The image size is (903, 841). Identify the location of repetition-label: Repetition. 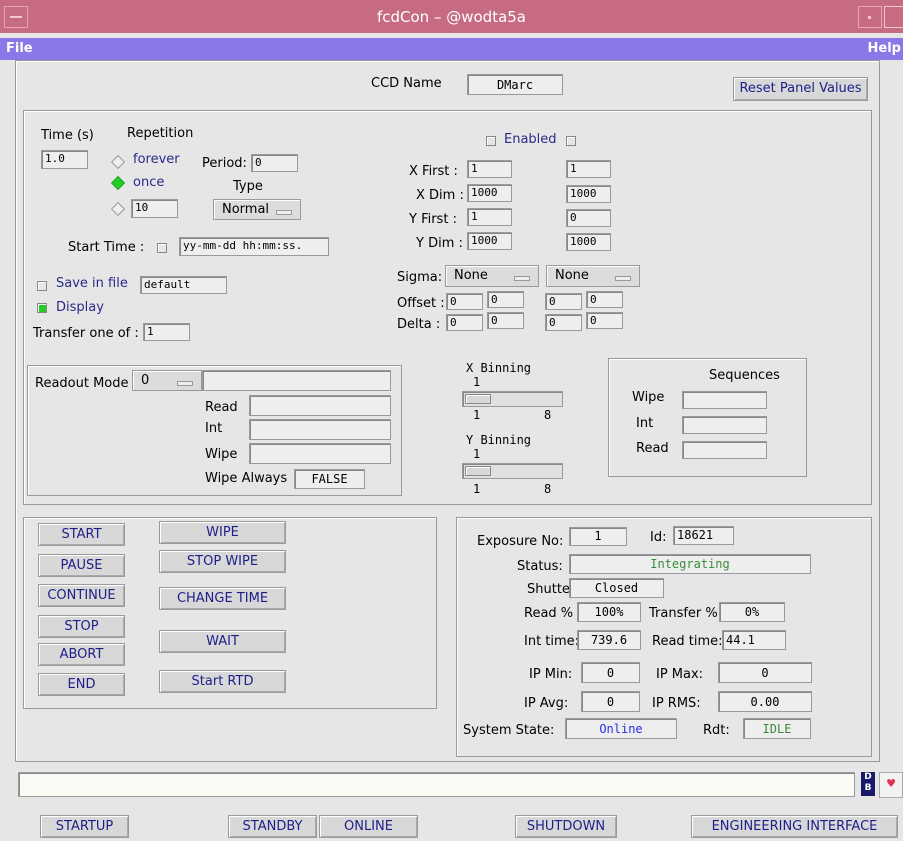
(160, 133).